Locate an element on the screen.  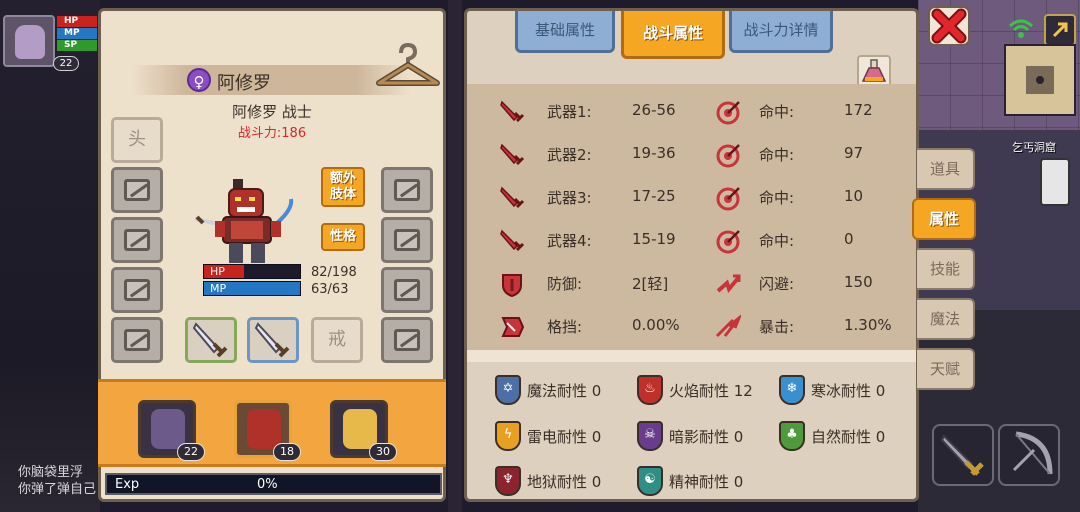
section-divider is located at coordinates (691, 356).